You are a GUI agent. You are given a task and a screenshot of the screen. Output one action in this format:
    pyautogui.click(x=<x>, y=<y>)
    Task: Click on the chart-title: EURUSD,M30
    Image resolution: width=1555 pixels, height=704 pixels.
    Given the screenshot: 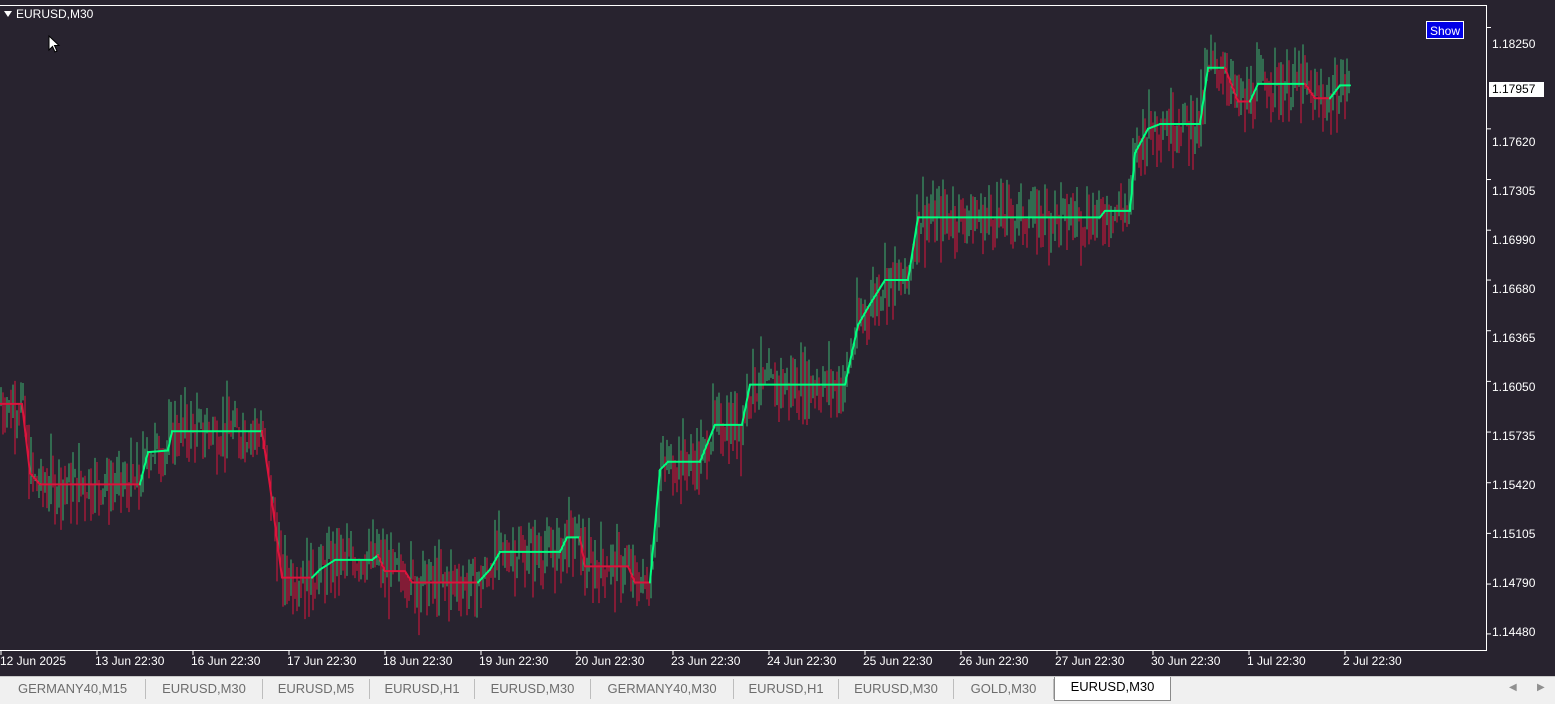 What is the action you would take?
    pyautogui.click(x=48, y=14)
    